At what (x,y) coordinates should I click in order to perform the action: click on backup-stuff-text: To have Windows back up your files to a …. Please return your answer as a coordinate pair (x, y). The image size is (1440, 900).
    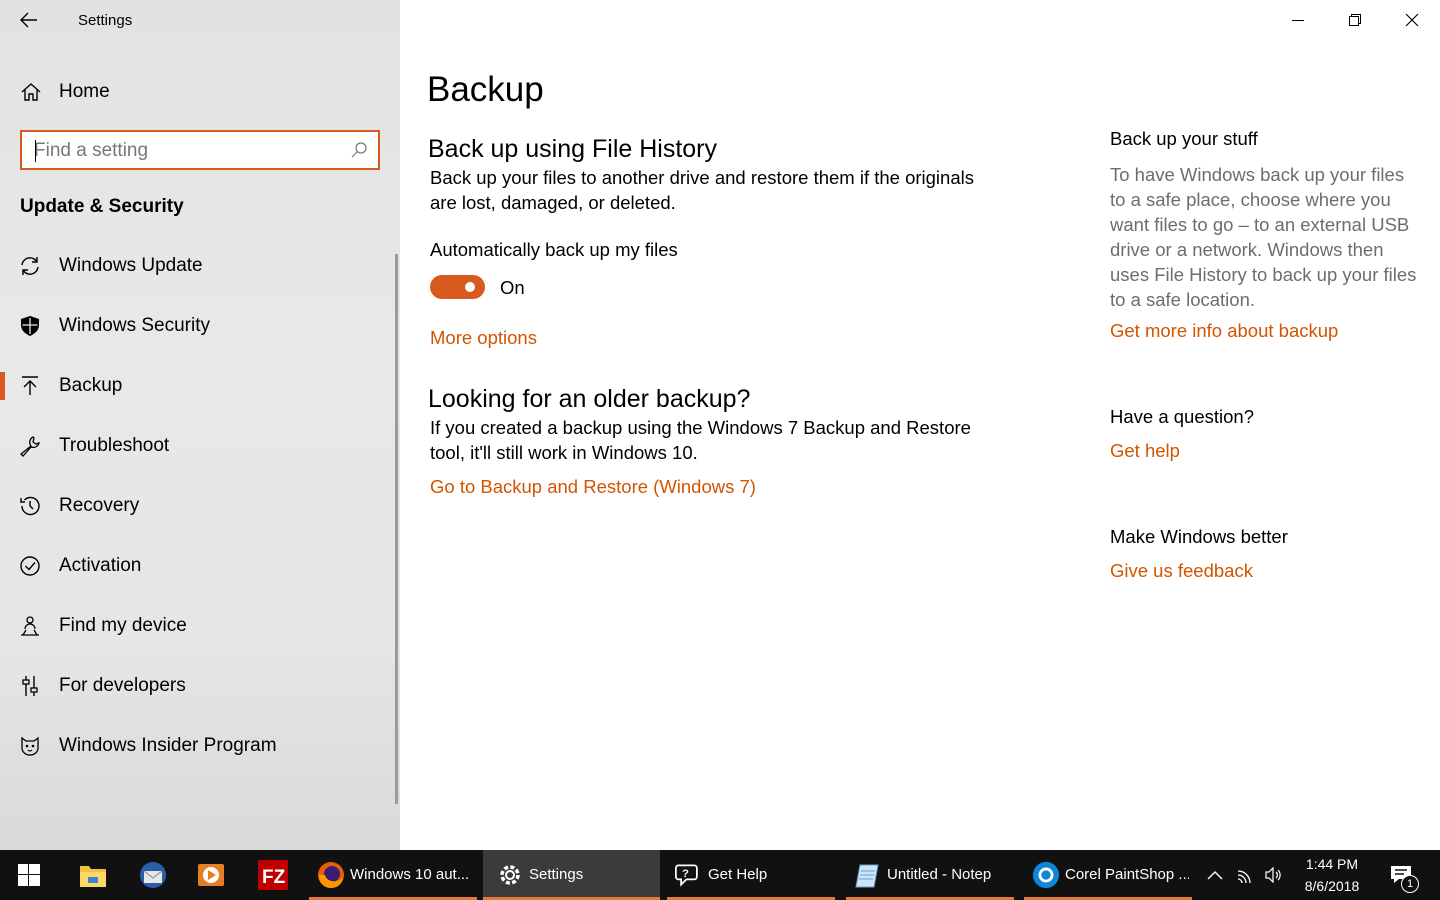
    Looking at the image, I should click on (1263, 237).